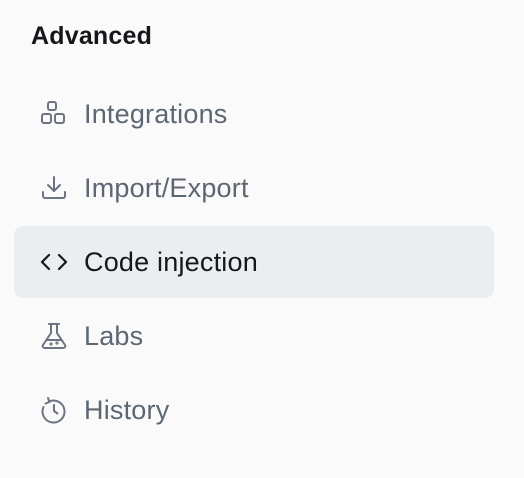 This screenshot has height=478, width=524. I want to click on menu-item-label: Import/Export, so click(166, 188).